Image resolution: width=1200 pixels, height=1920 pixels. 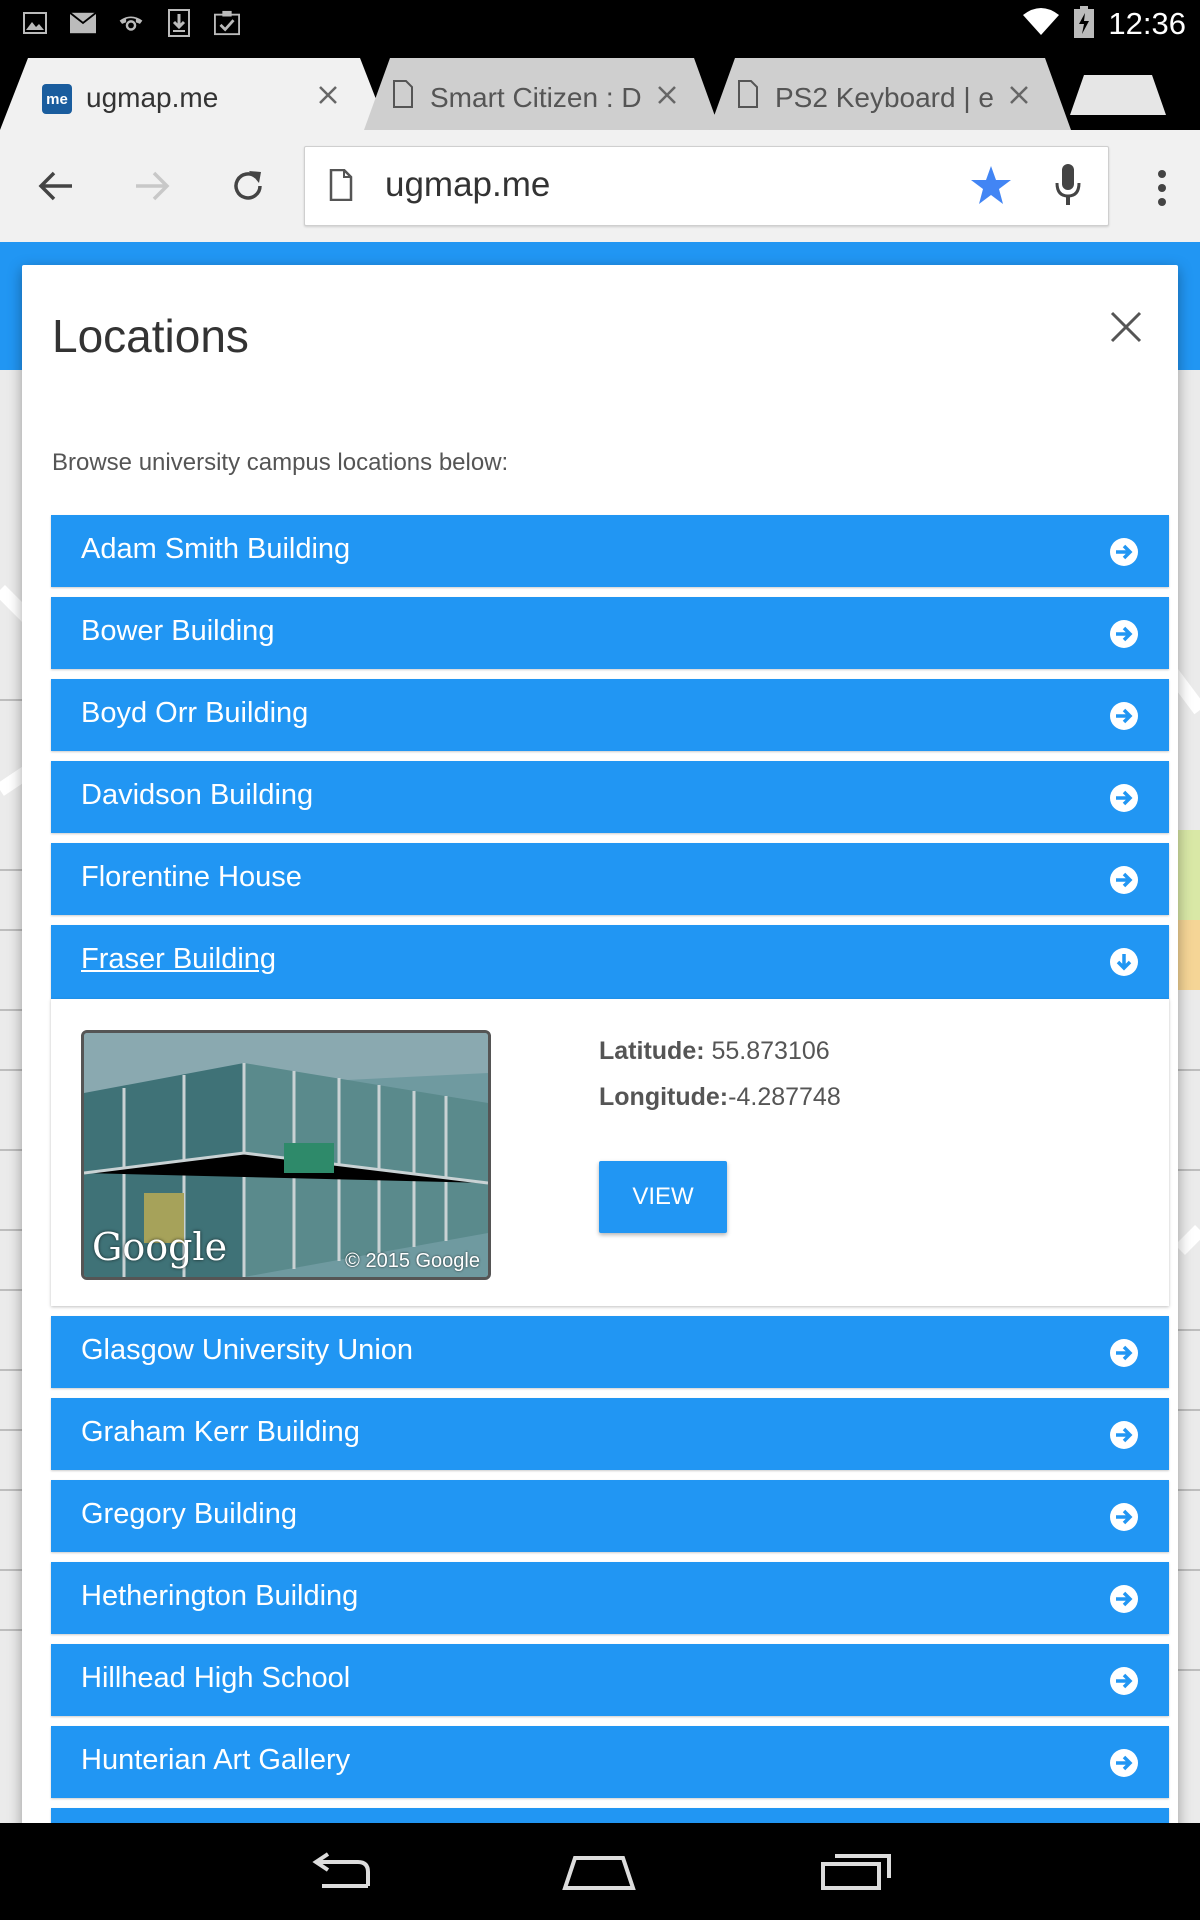 What do you see at coordinates (706, 186) in the screenshot?
I see `address-bar: ugmap.me` at bounding box center [706, 186].